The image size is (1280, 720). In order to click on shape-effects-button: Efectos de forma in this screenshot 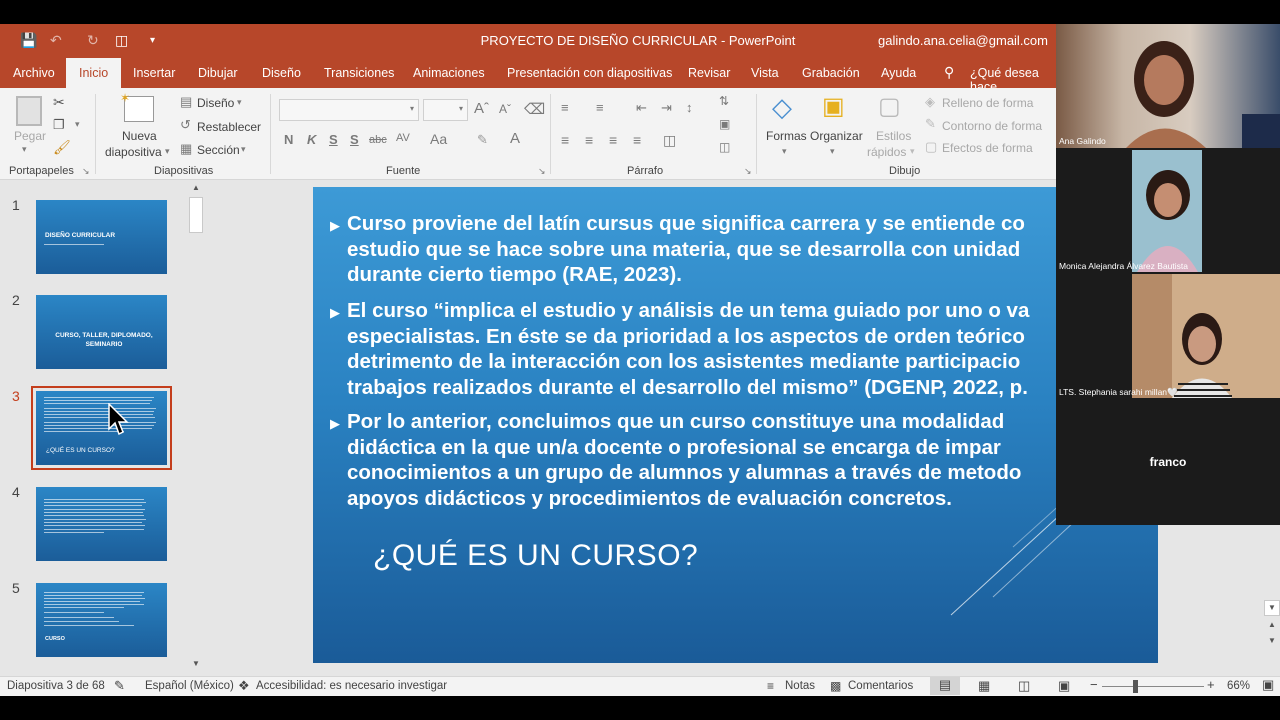, I will do `click(987, 148)`.